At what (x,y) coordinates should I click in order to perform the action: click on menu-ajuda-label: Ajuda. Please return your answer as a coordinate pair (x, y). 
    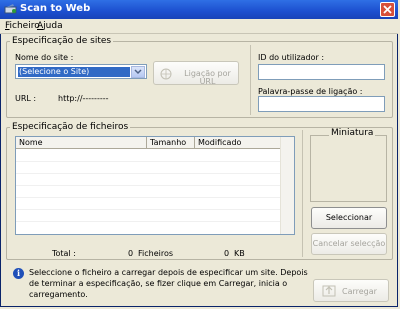
    Looking at the image, I should click on (50, 26).